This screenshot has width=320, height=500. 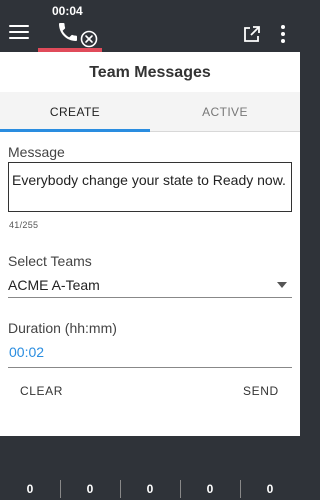 I want to click on tab-bar: CREATE ACTIVE, so click(x=150, y=112).